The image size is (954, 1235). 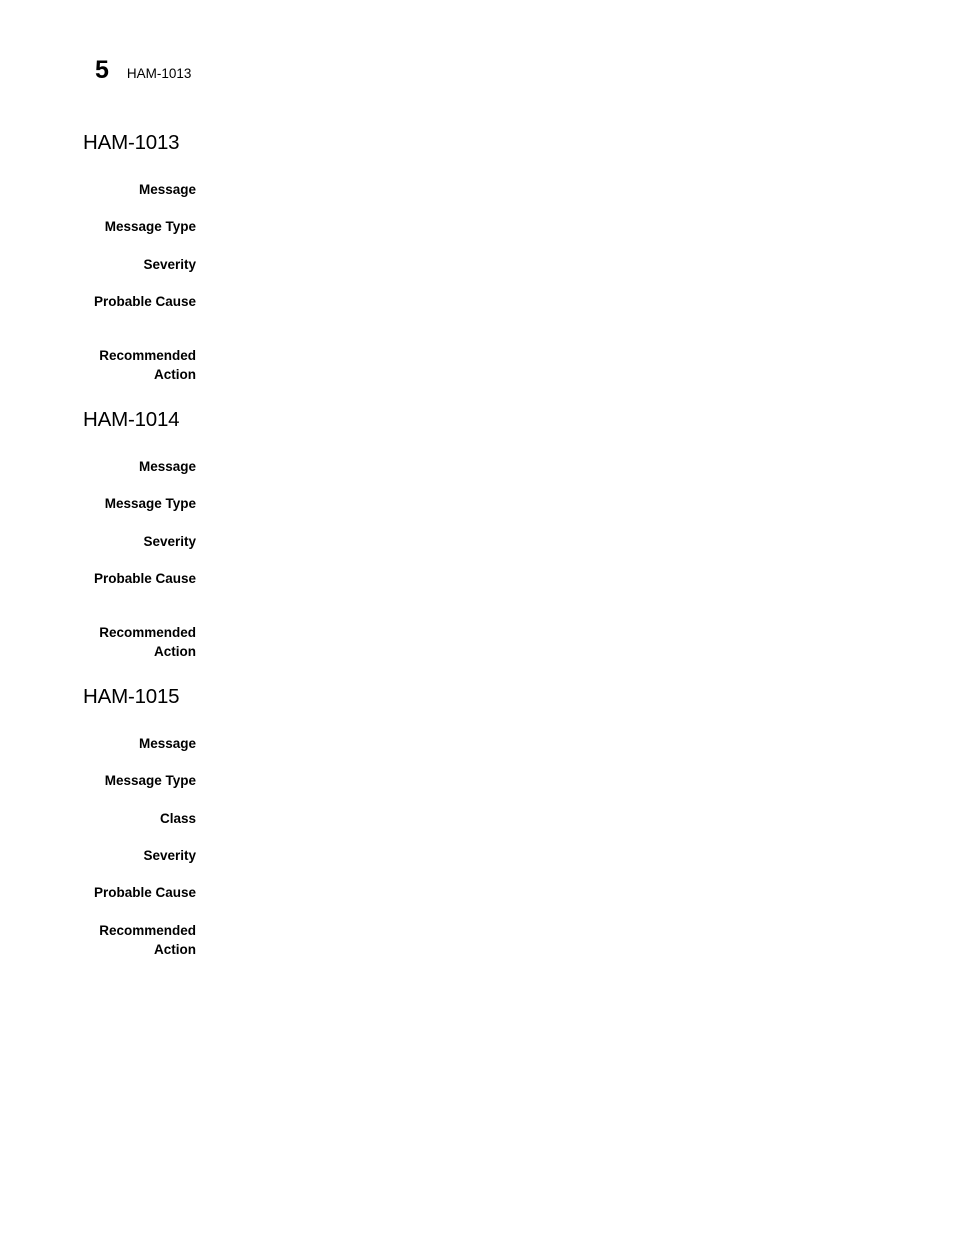 What do you see at coordinates (159, 73) in the screenshot?
I see `header-topic-label: HAM-1013` at bounding box center [159, 73].